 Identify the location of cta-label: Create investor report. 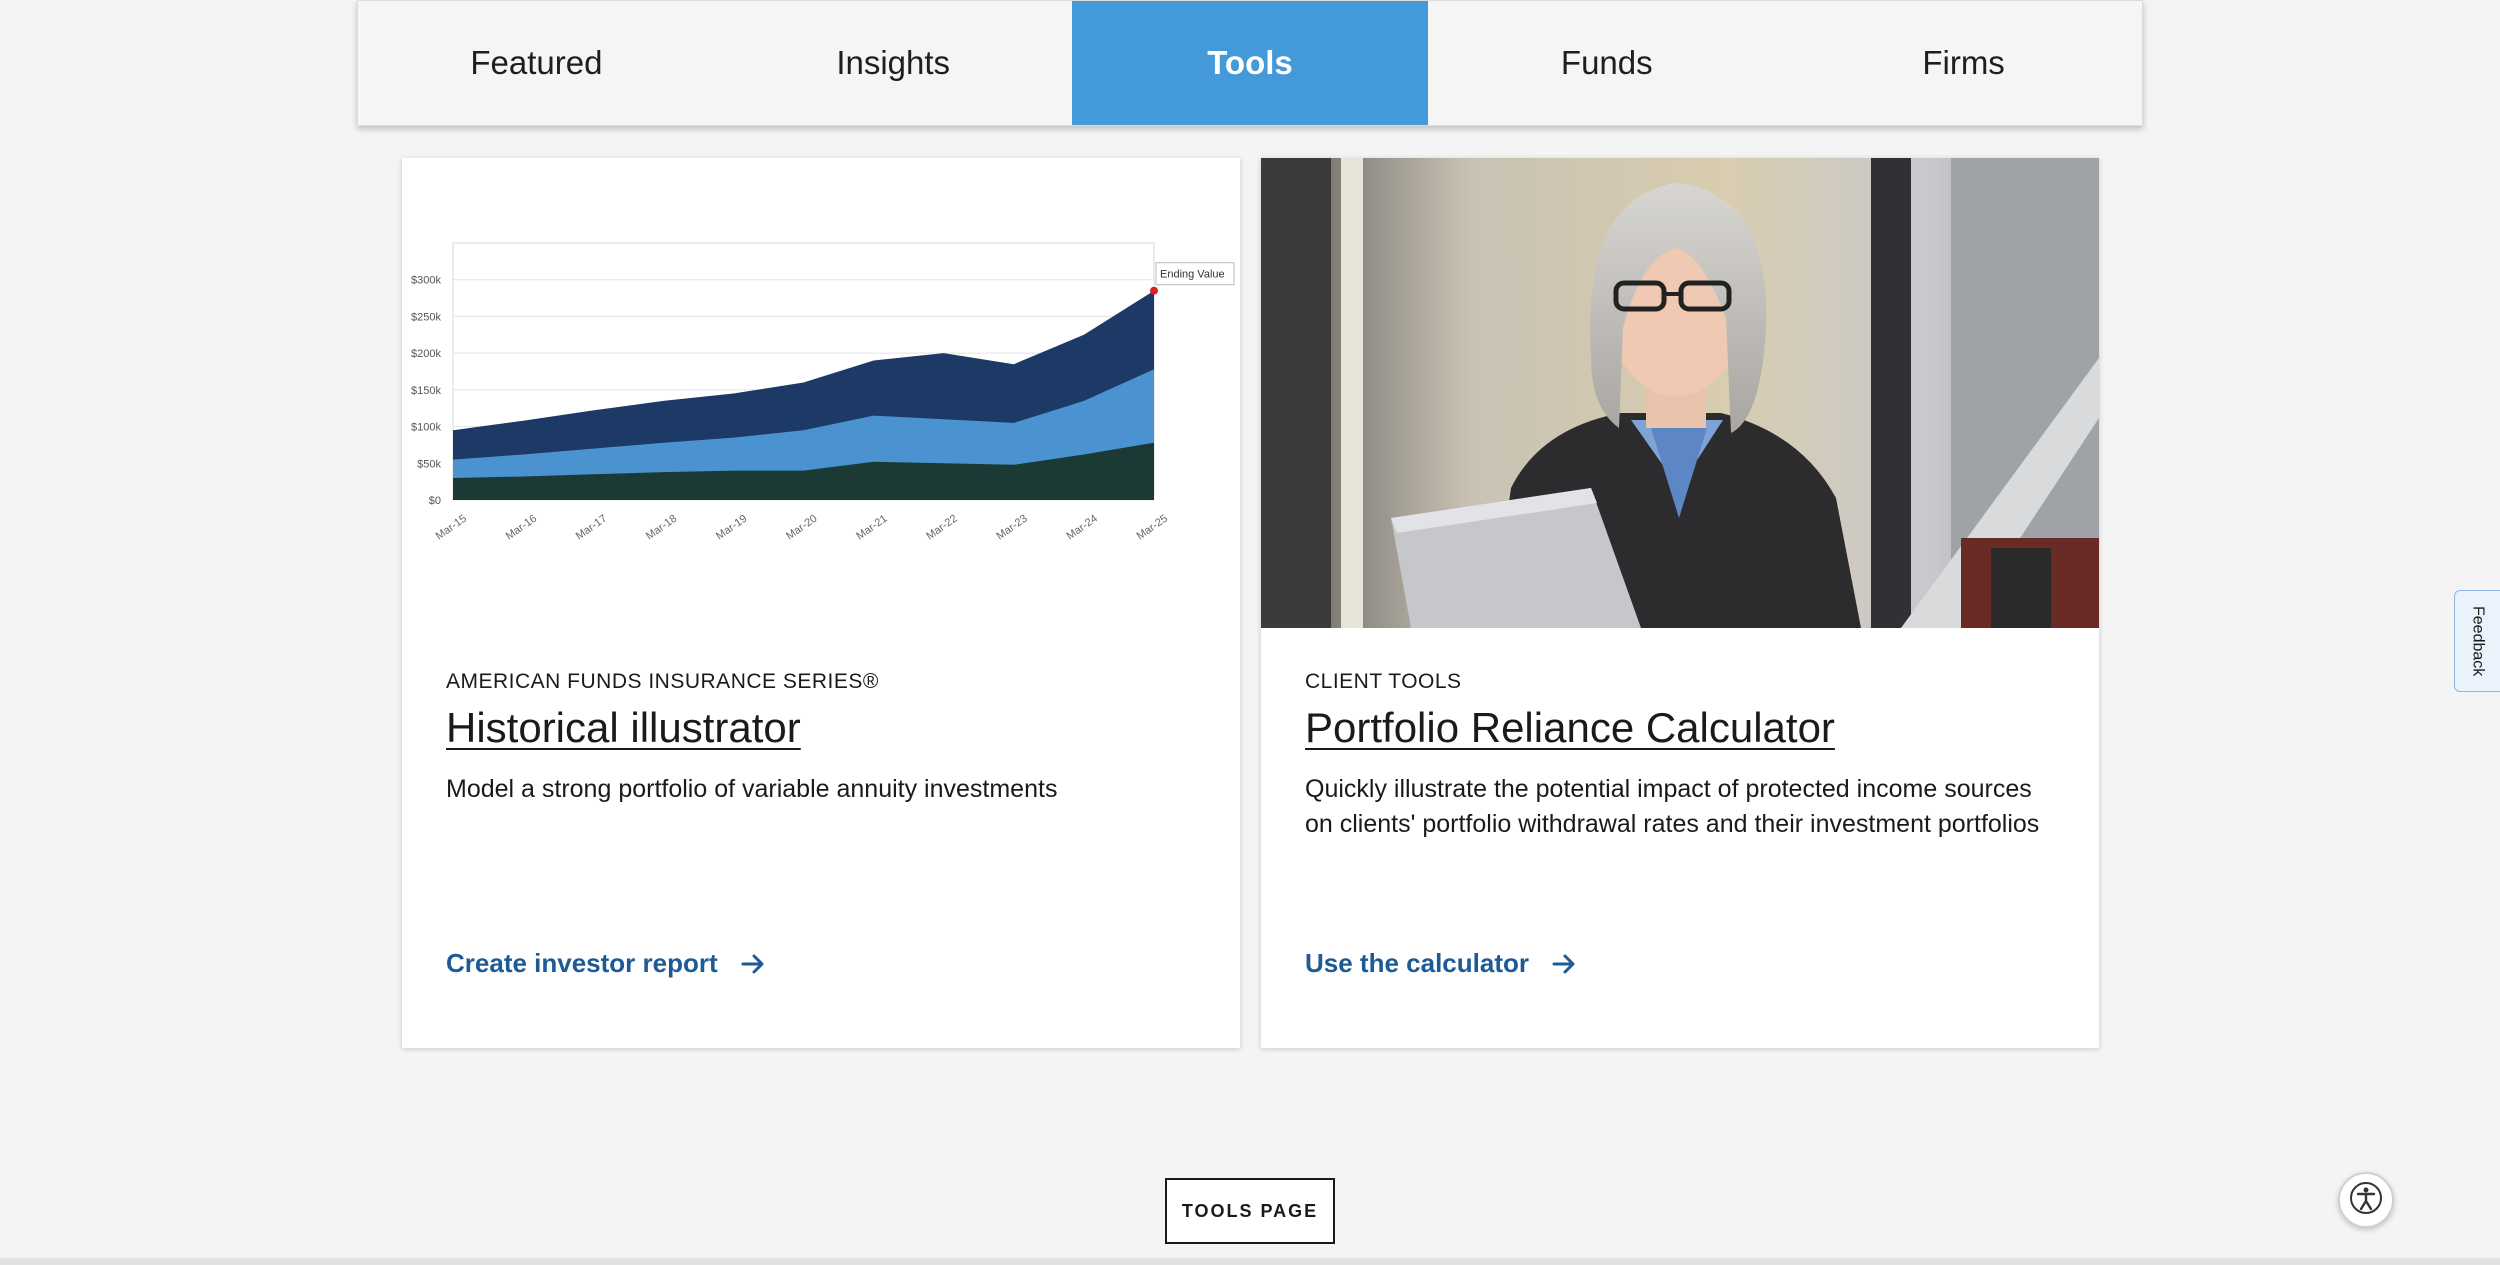
(582, 963).